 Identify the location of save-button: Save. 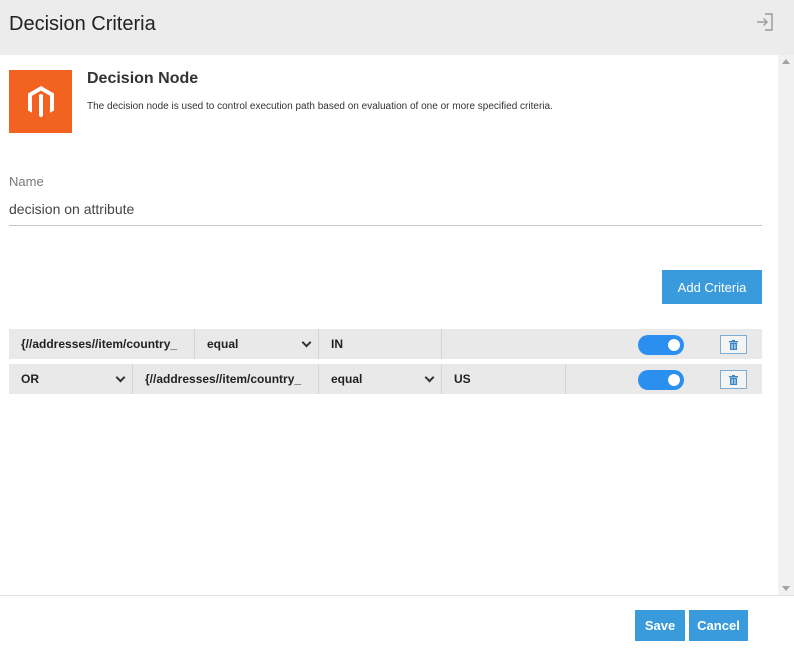
(660, 625).